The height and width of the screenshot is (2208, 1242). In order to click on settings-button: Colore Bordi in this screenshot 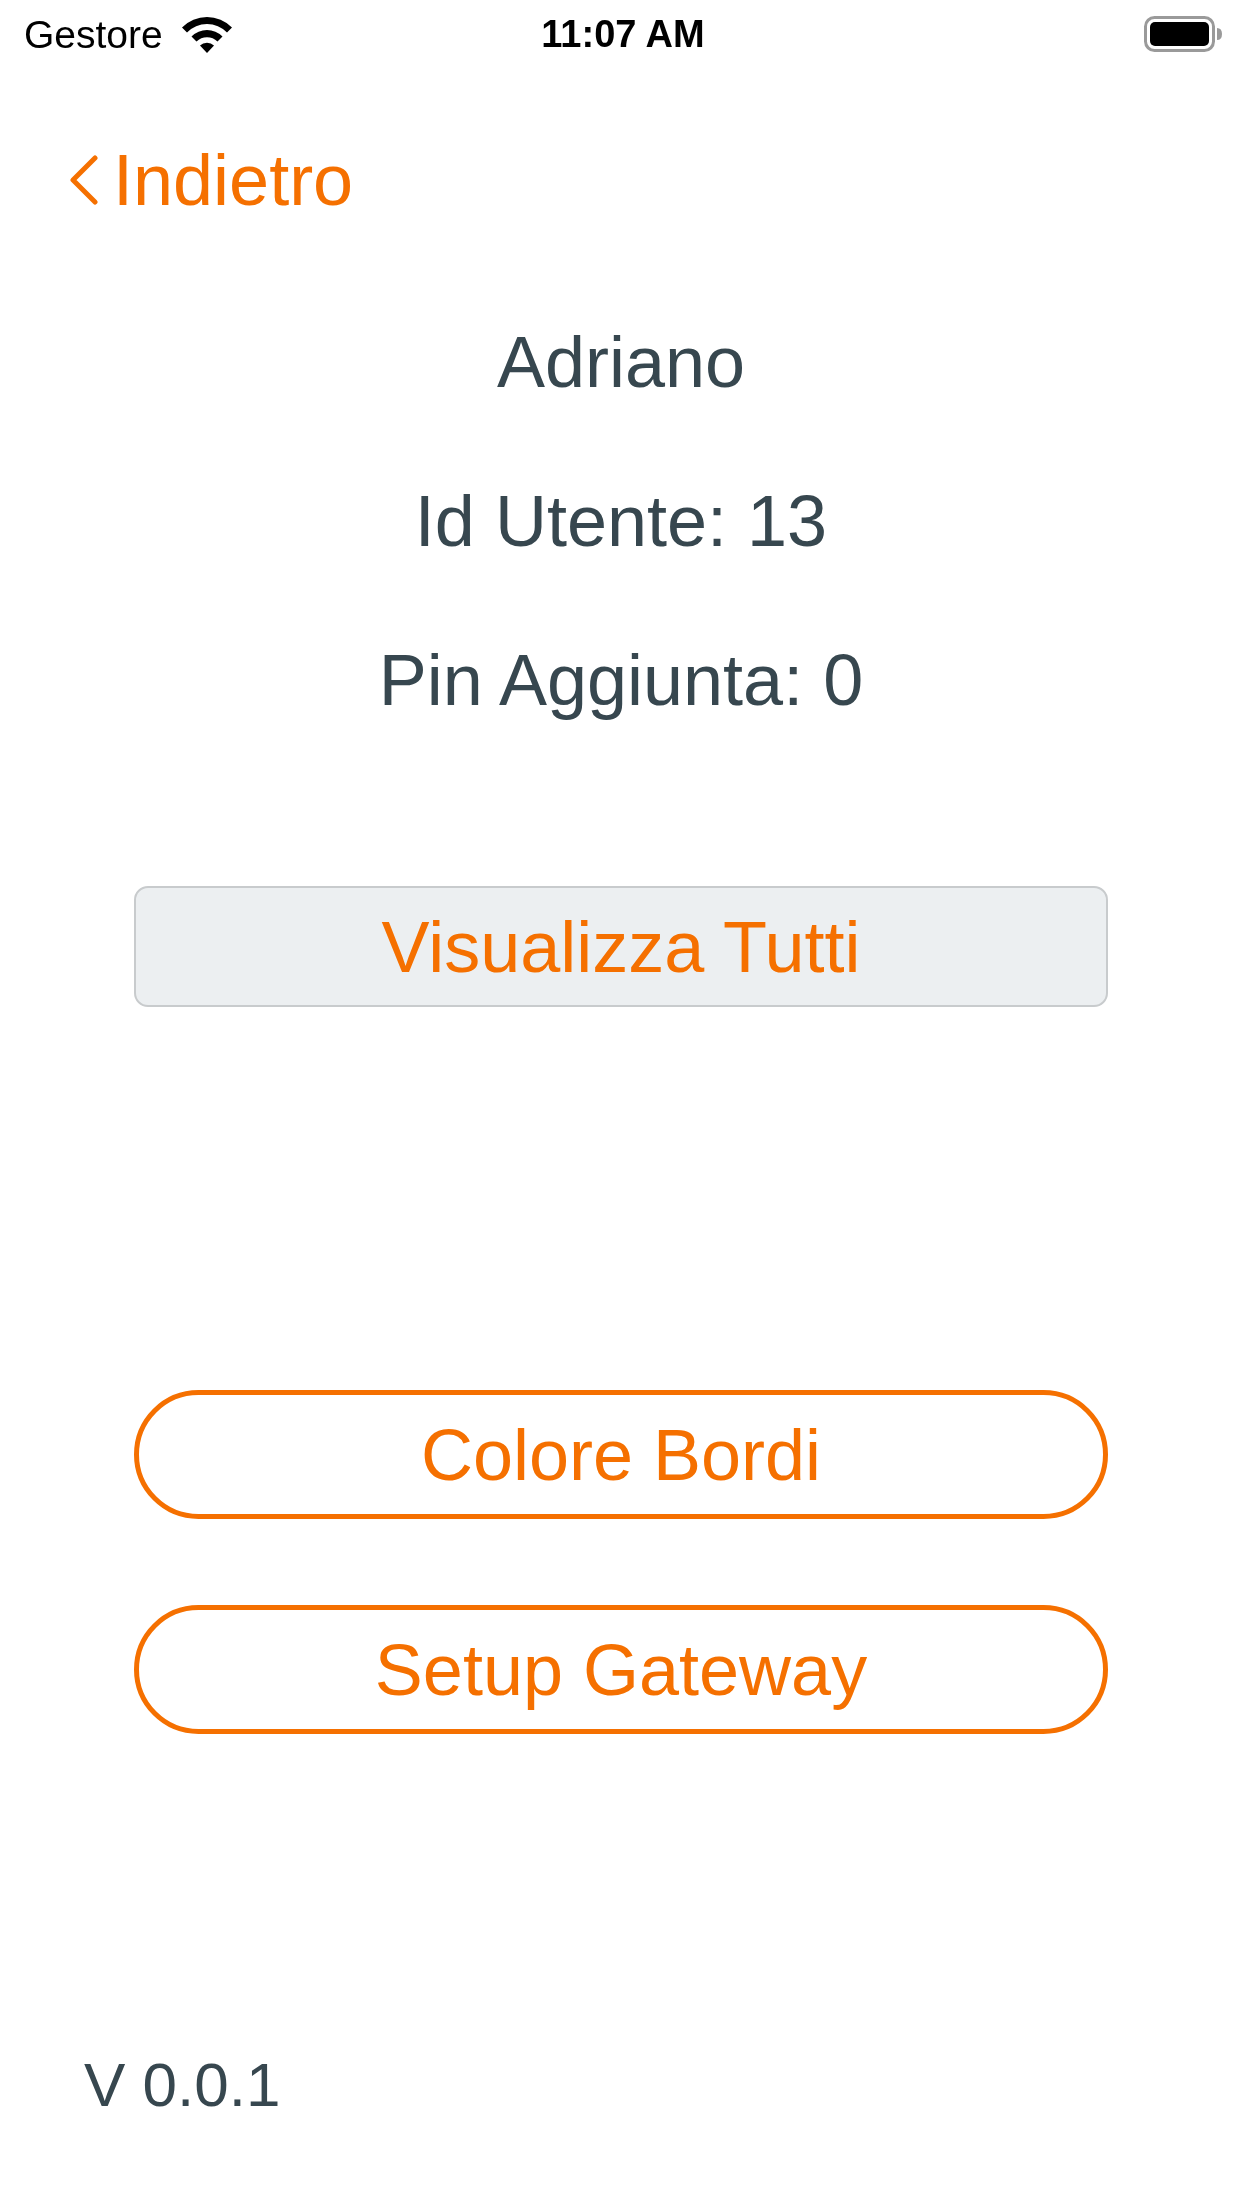, I will do `click(621, 1454)`.